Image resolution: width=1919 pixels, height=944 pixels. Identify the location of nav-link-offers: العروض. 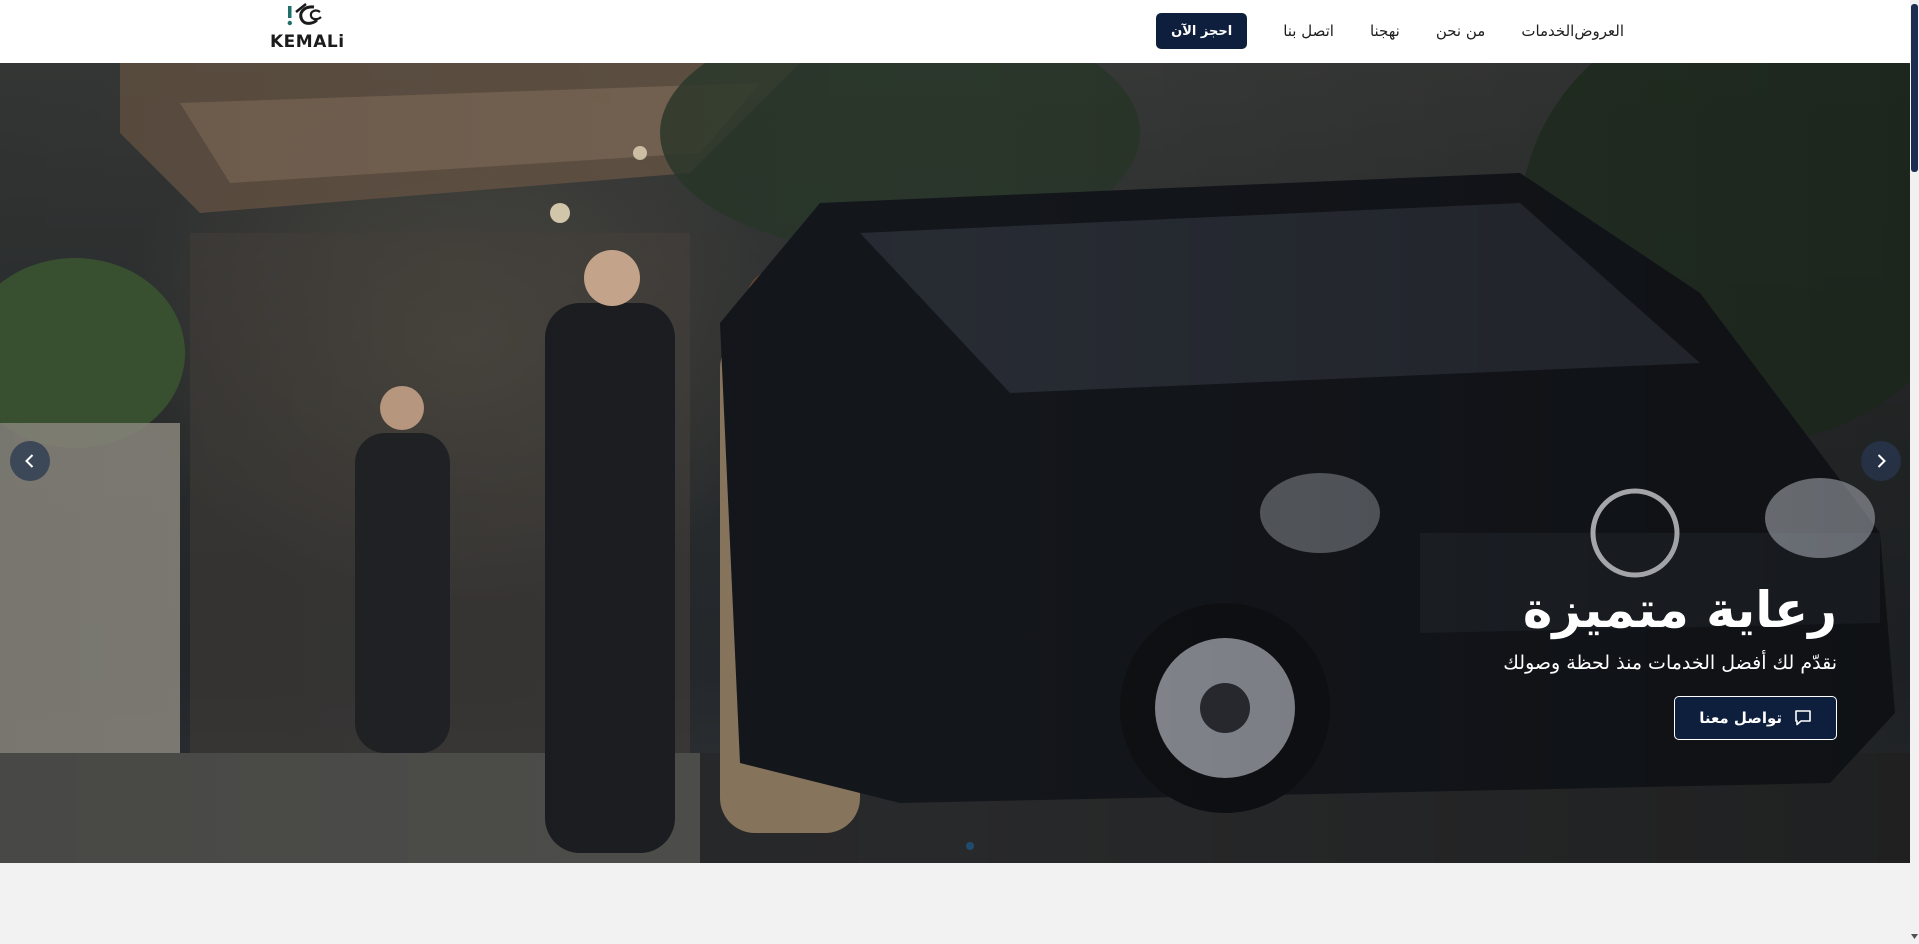
(1599, 31).